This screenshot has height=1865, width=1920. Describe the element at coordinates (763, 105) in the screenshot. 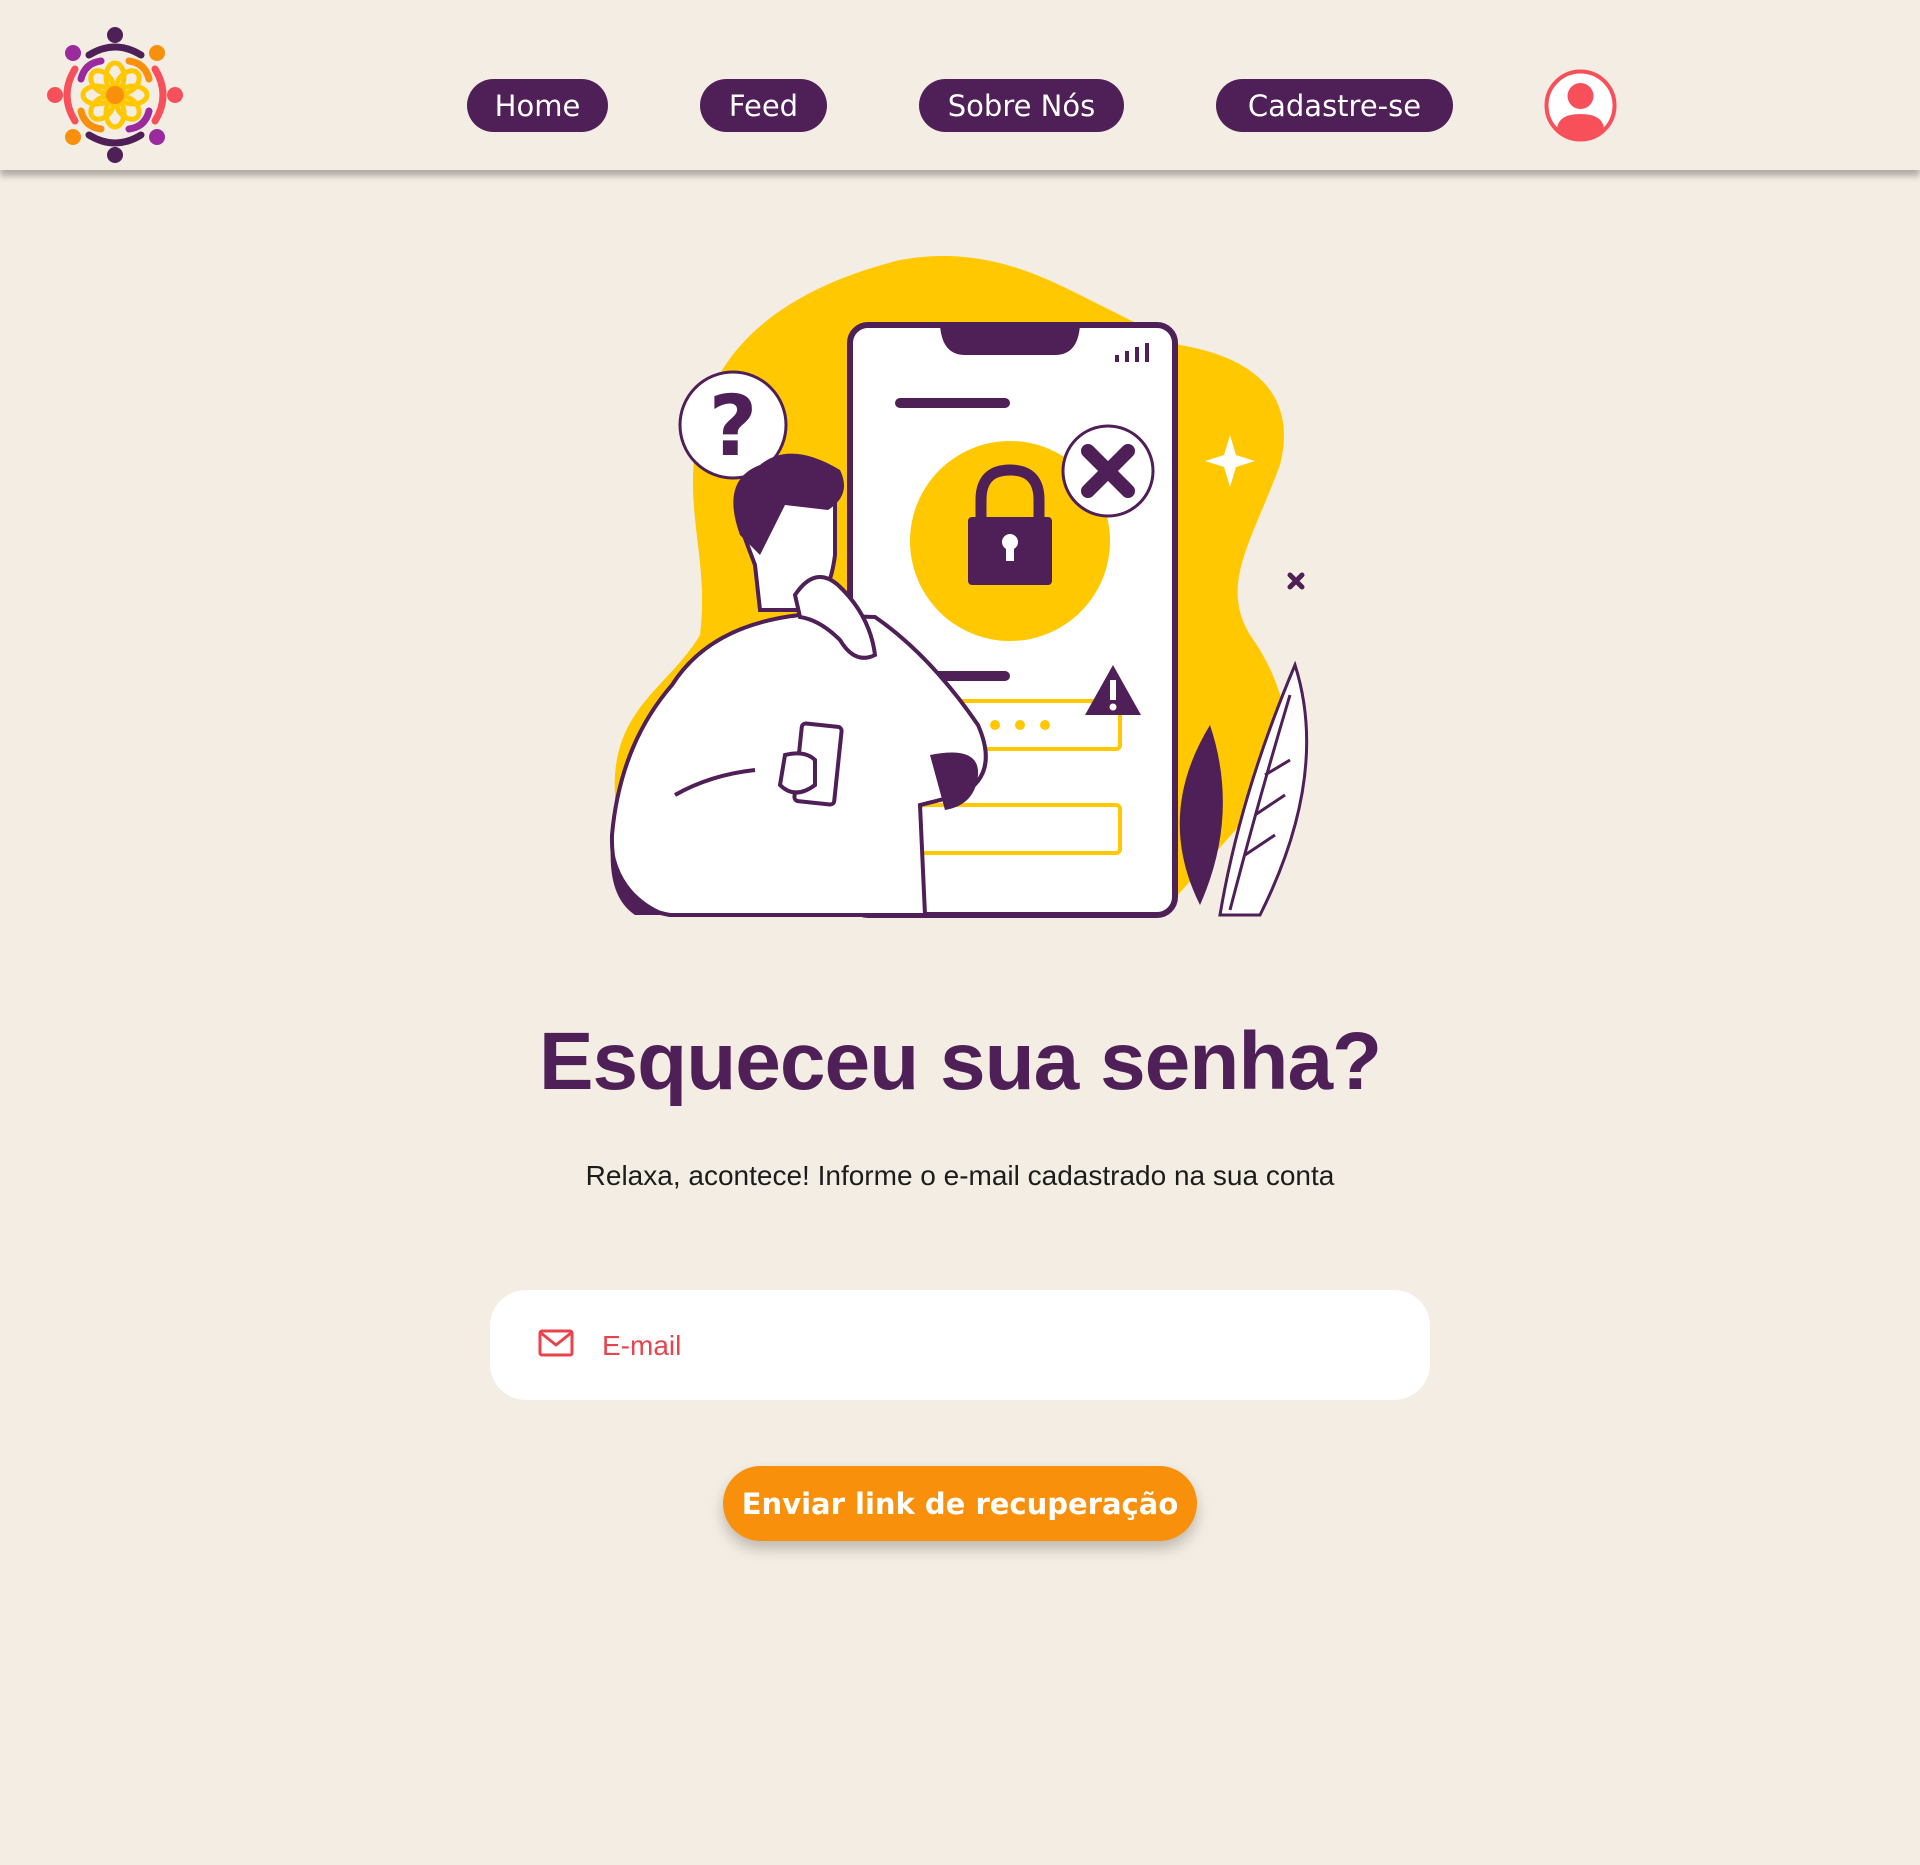

I see `nav-feed-button: Feed` at that location.